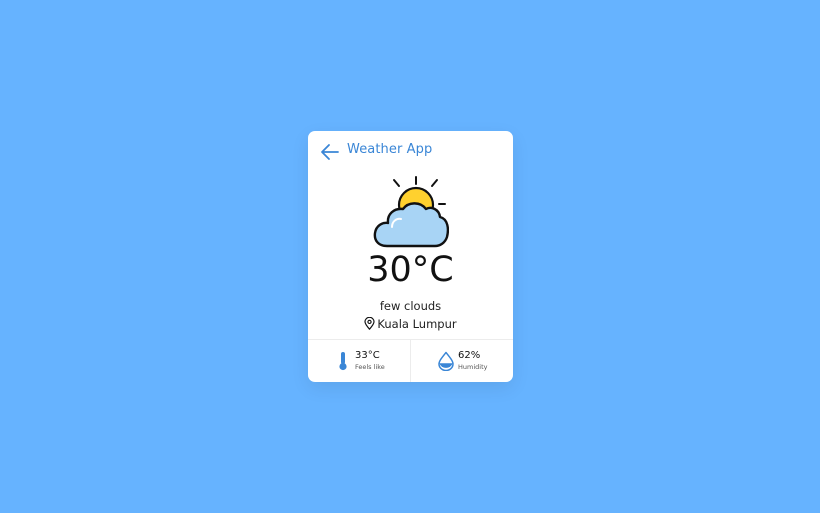 This screenshot has width=820, height=513. What do you see at coordinates (473, 367) in the screenshot?
I see `humidity-label: Humidity` at bounding box center [473, 367].